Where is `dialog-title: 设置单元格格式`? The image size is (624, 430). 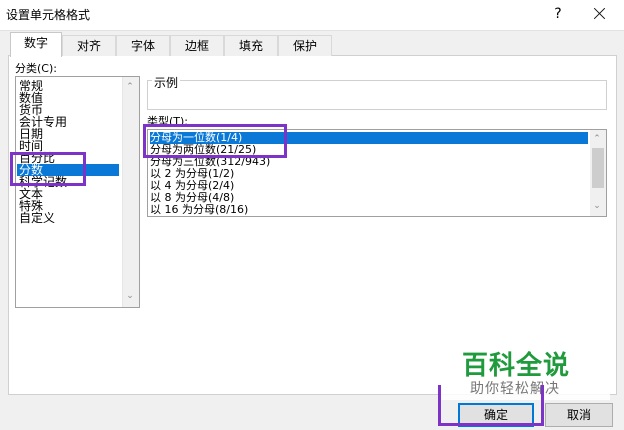
dialog-title: 设置单元格格式 is located at coordinates (48, 15).